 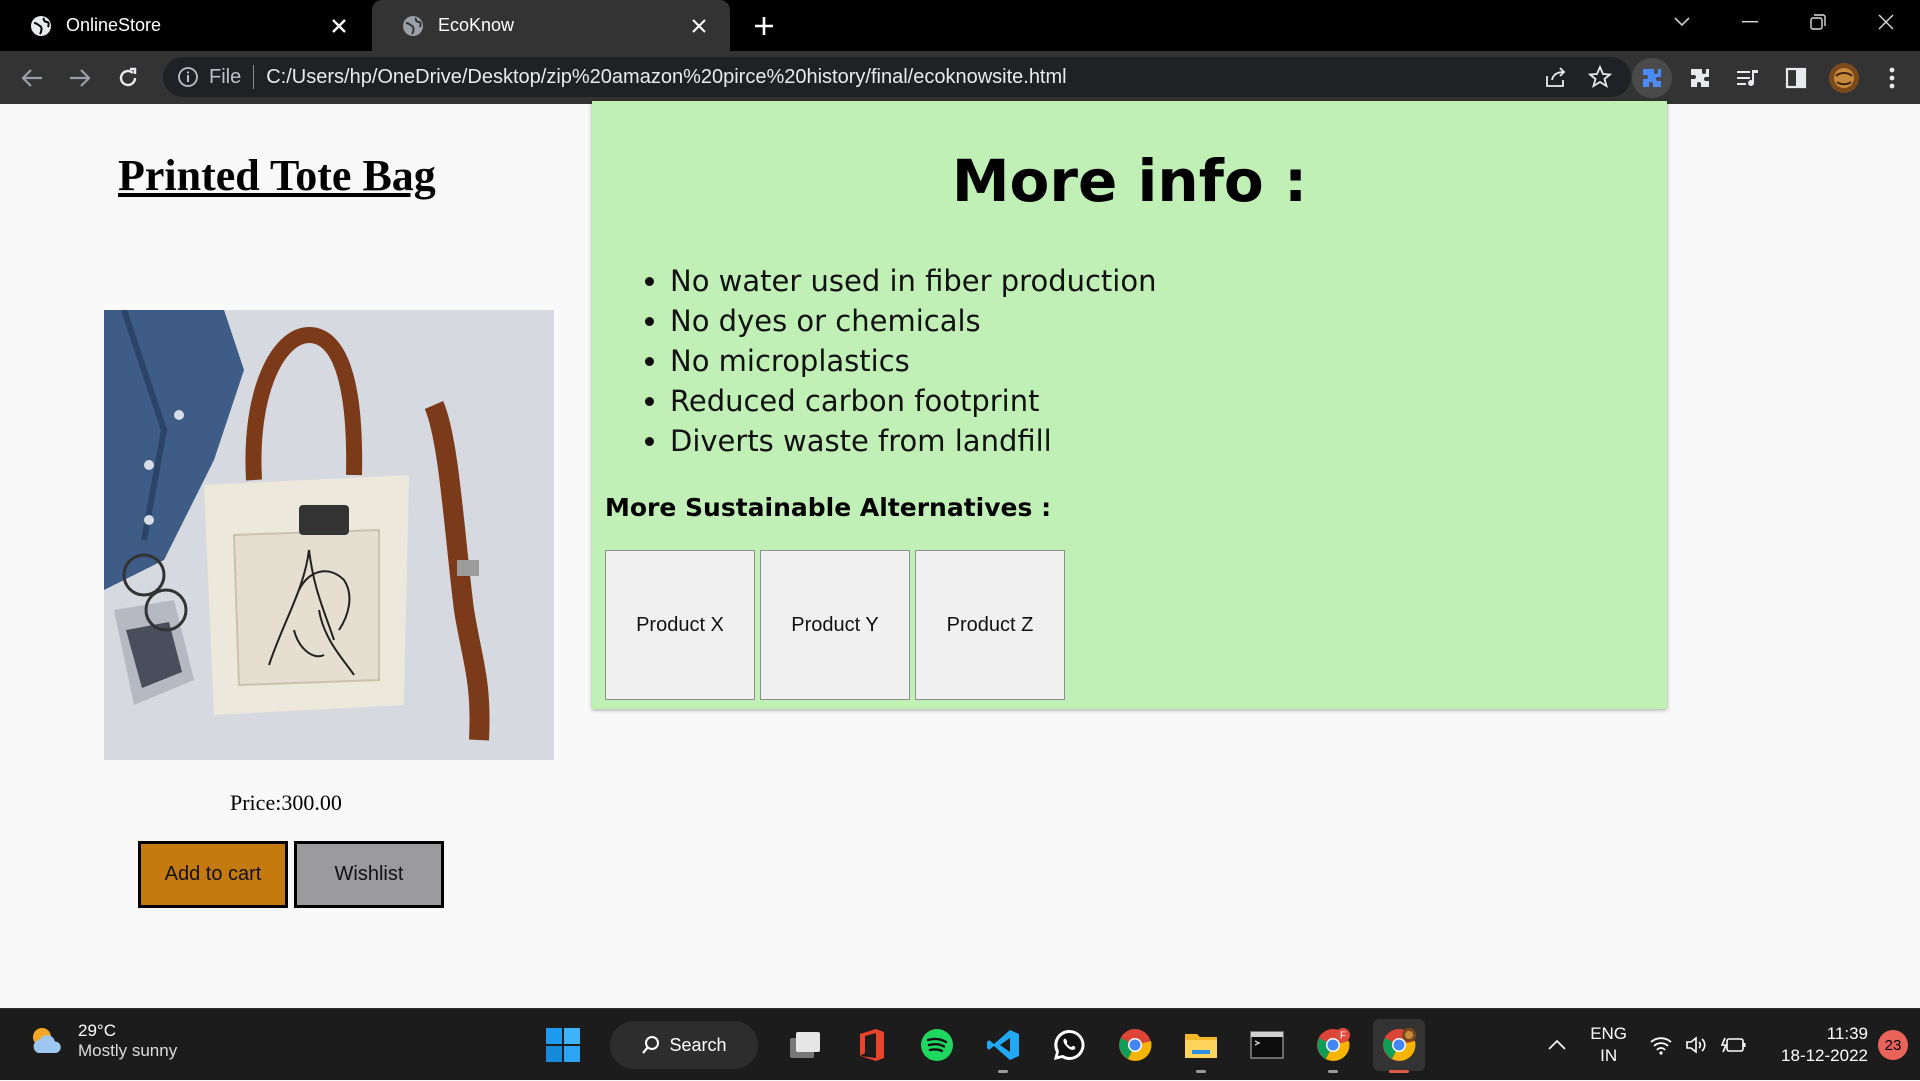 What do you see at coordinates (1609, 1055) in the screenshot?
I see `region-code: IN` at bounding box center [1609, 1055].